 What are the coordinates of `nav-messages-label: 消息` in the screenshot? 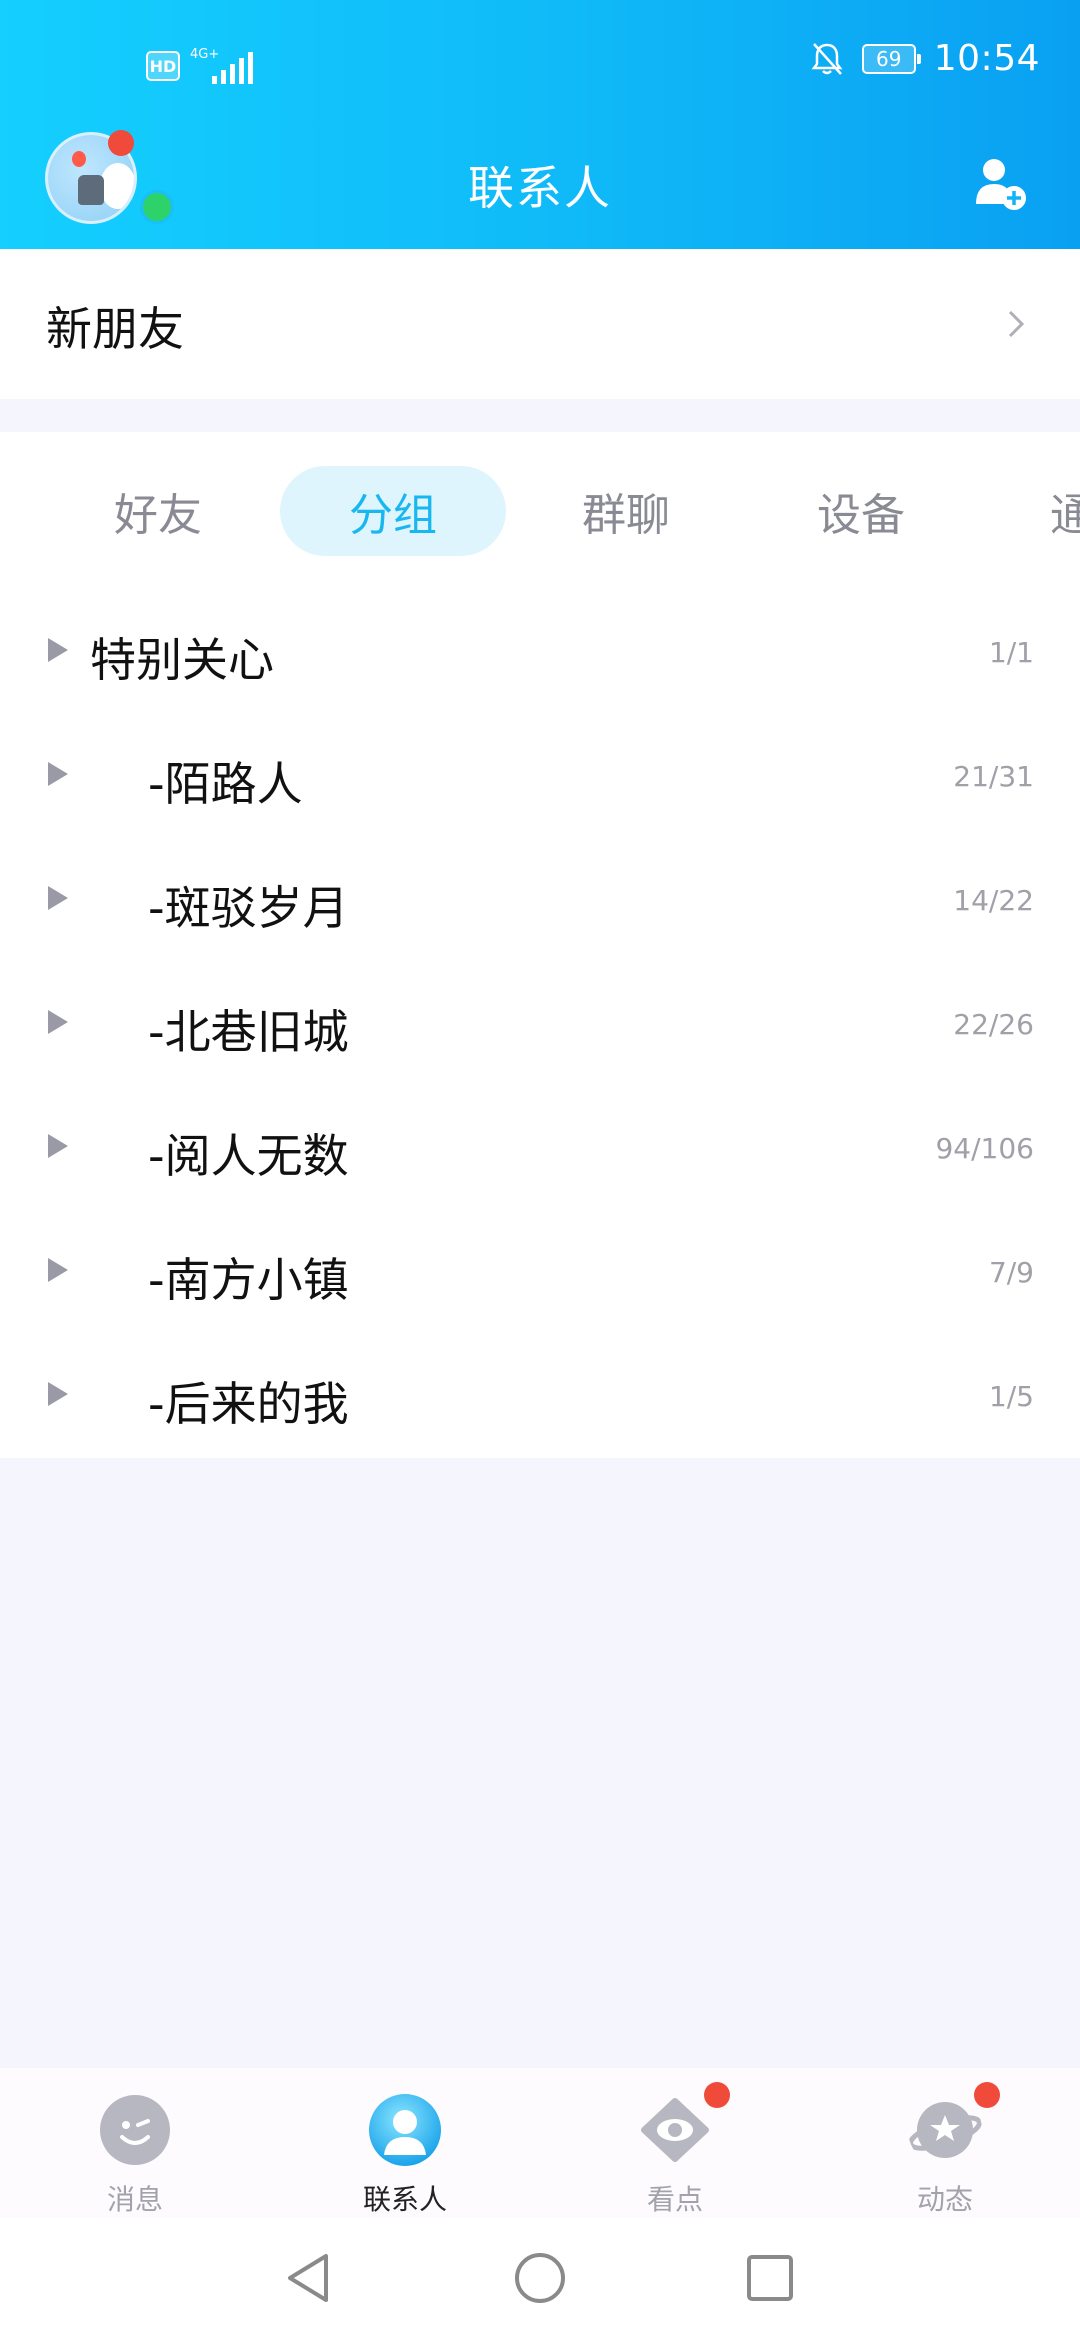 It's located at (134, 2199).